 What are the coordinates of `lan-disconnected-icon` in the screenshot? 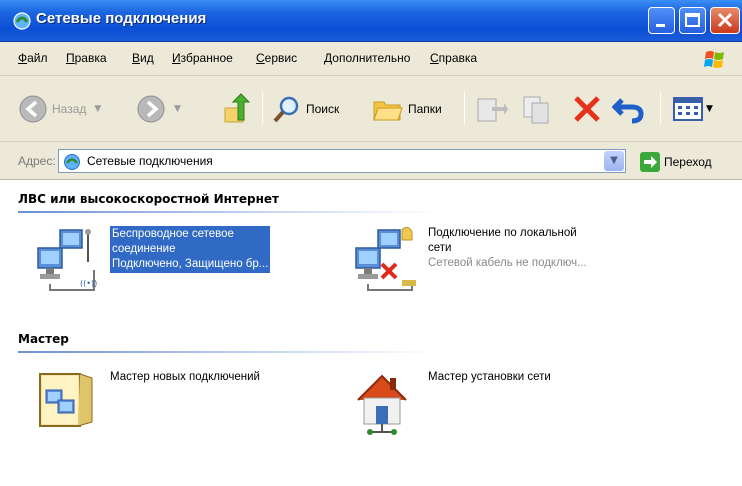 It's located at (385, 258).